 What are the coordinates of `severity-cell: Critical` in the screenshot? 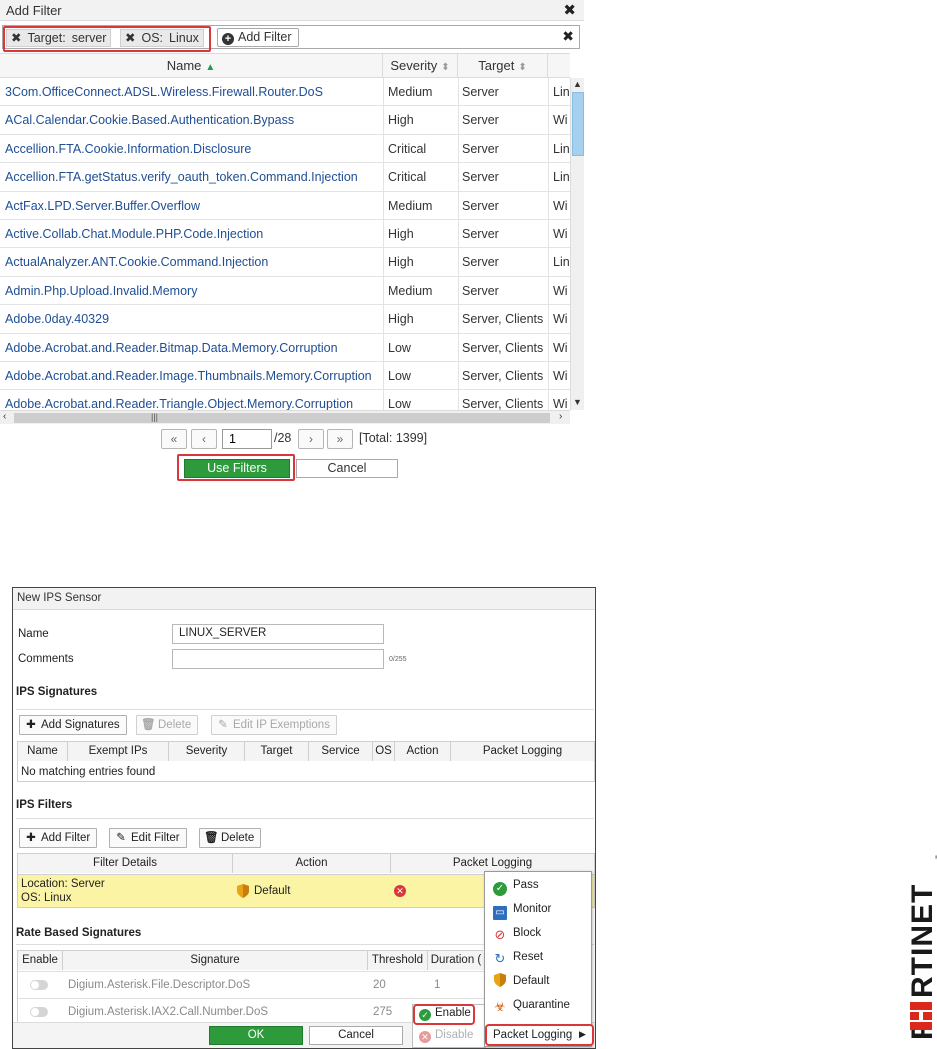 It's located at (407, 148).